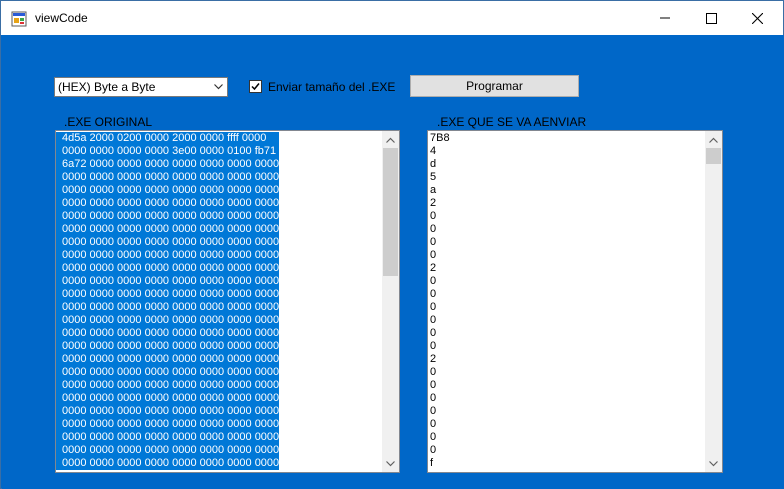 The image size is (784, 489). I want to click on to-send-lines: 7B8 4 d 5 a 2 0 0 0 0 2 0 0 0 0 0 0 2 0 0 0 0 0 0 0 f, so click(440, 301).